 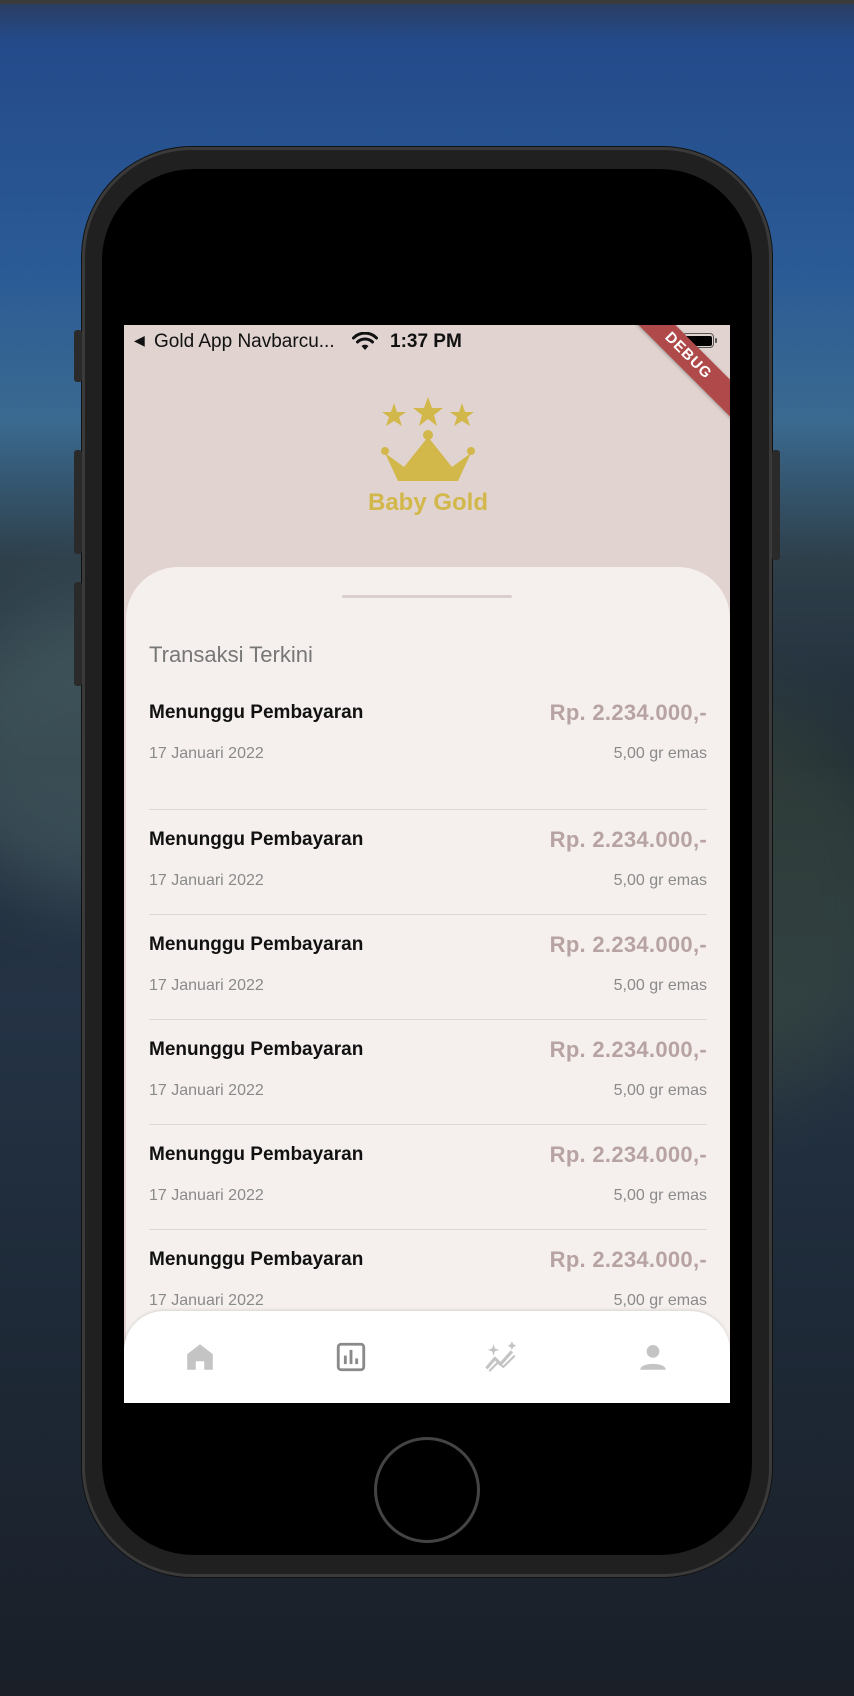 I want to click on nav-home, so click(x=200, y=1357).